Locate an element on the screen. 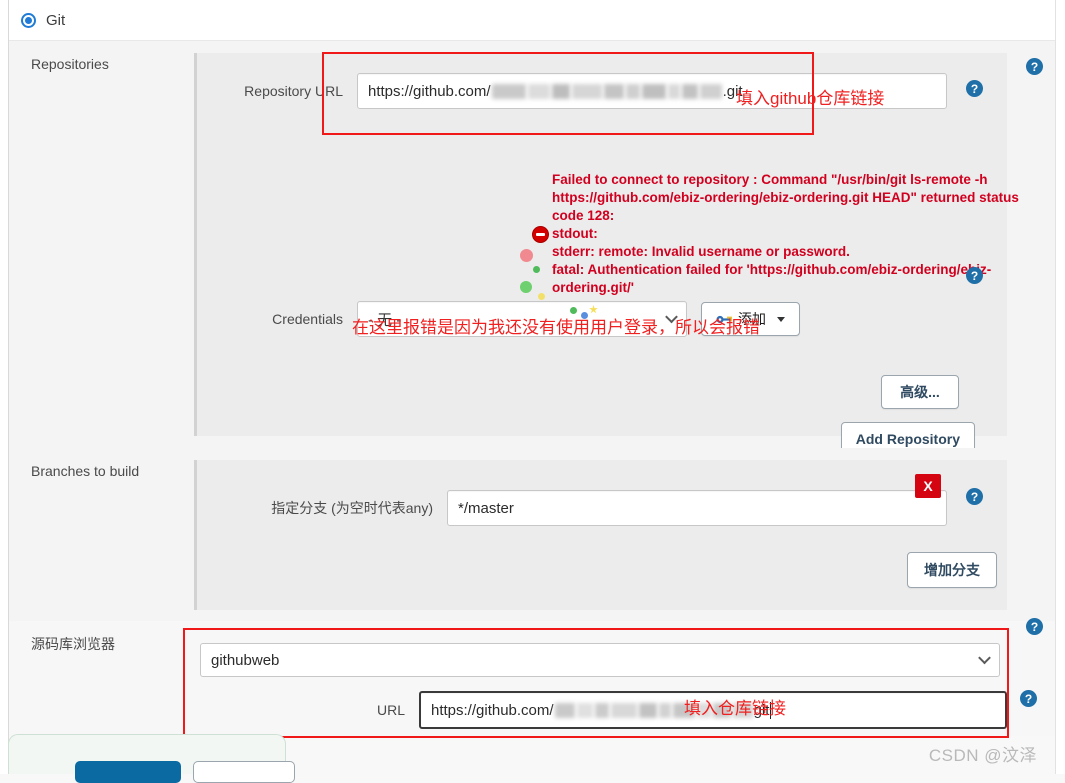  repositories-section-label: Repositories is located at coordinates (70, 64).